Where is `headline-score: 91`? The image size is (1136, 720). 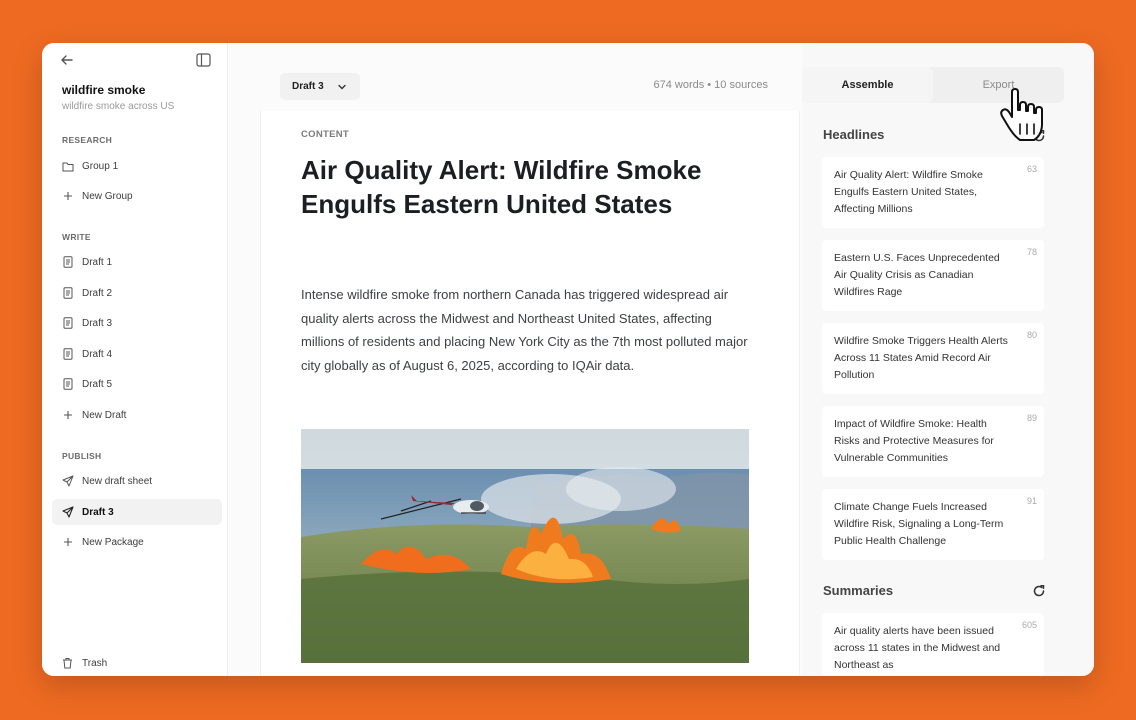 headline-score: 91 is located at coordinates (1031, 501).